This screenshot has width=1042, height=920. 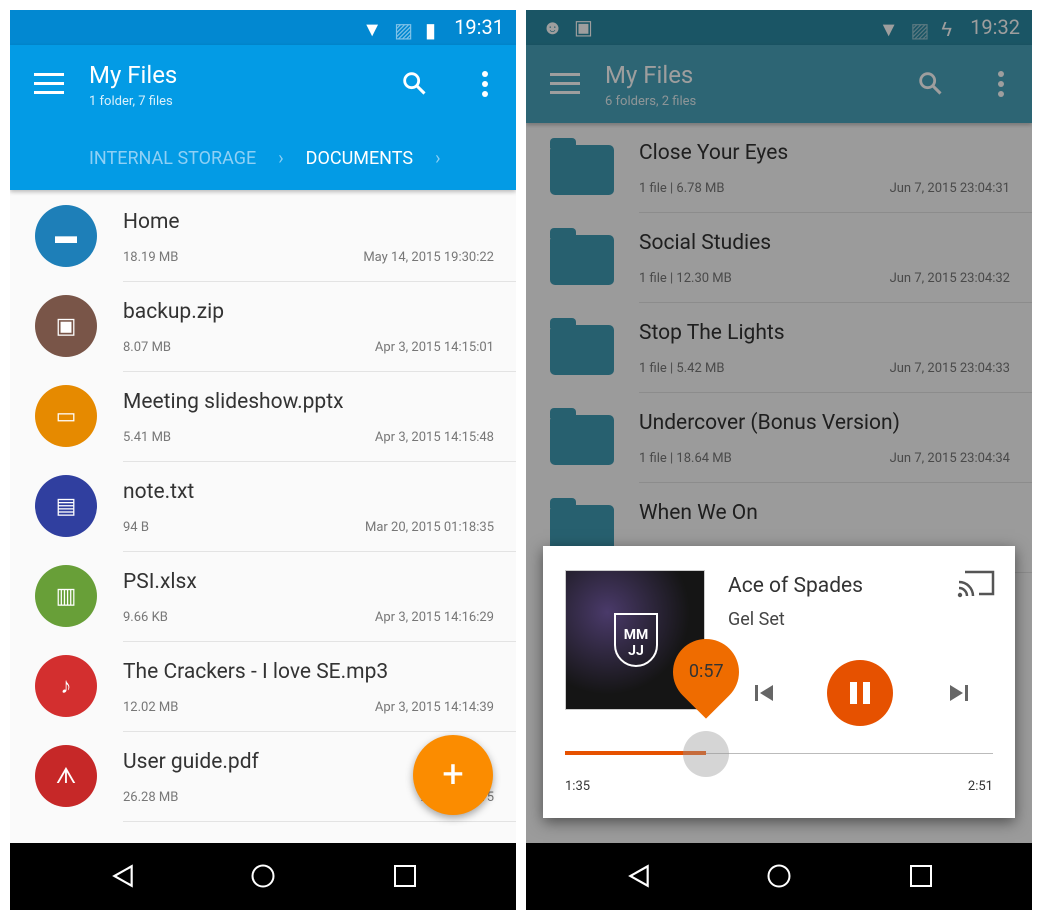 I want to click on file-name: User guide.pdf, so click(x=191, y=762).